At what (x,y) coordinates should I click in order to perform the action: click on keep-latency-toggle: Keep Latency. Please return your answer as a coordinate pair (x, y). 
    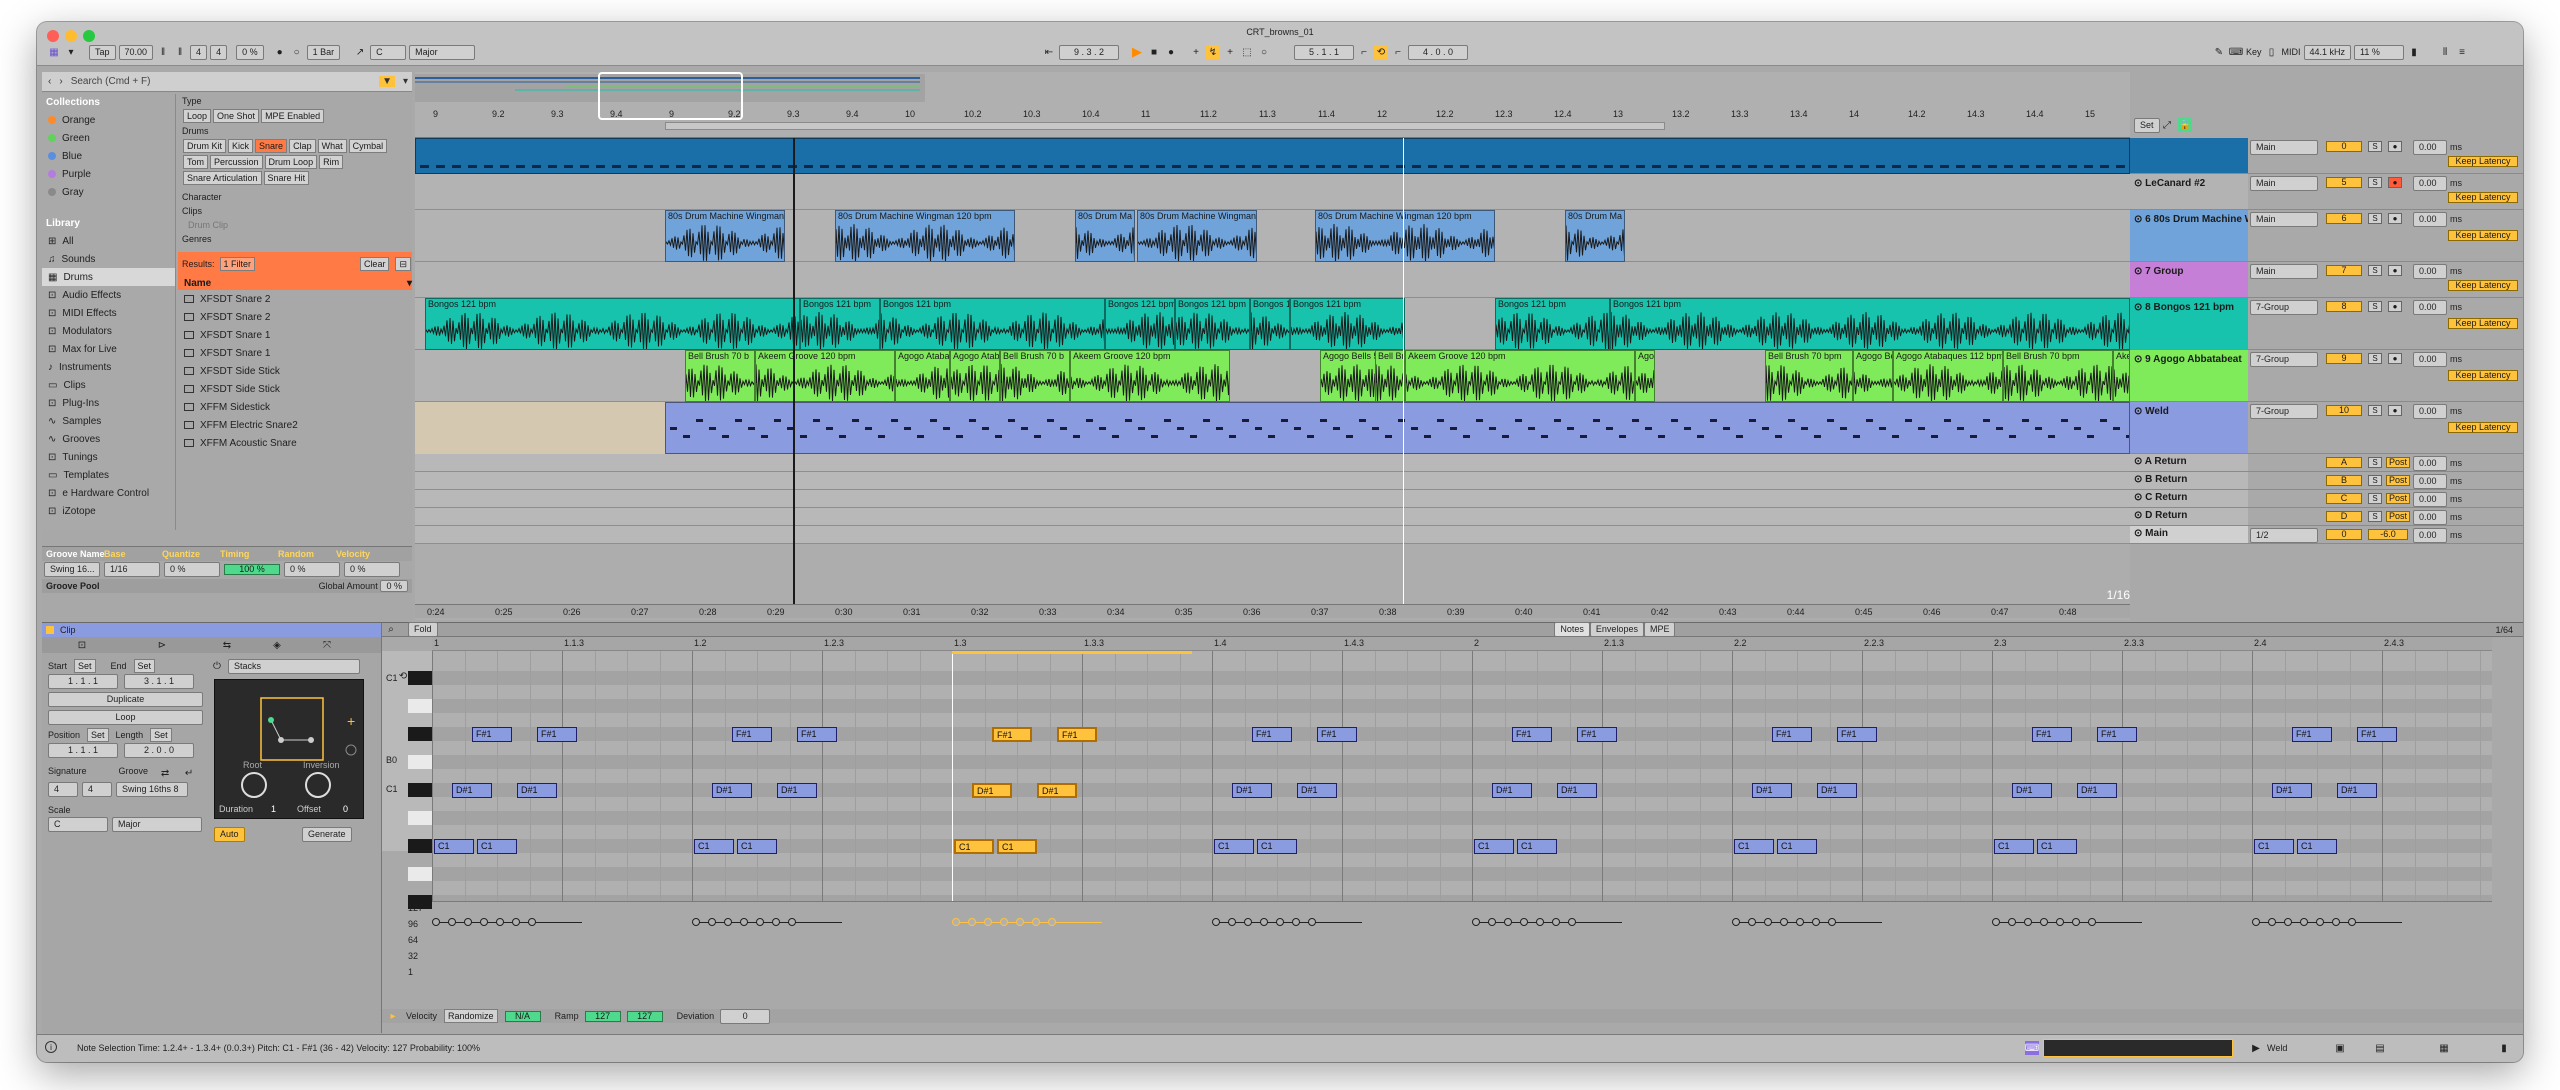
    Looking at the image, I should click on (2483, 161).